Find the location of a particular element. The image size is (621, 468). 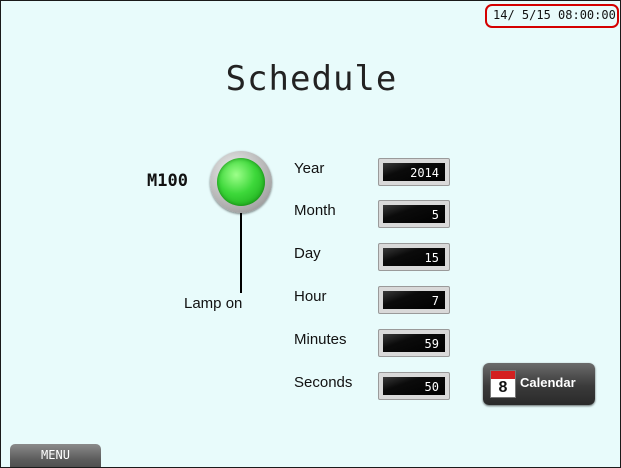

seconds-field: 50 is located at coordinates (414, 386).